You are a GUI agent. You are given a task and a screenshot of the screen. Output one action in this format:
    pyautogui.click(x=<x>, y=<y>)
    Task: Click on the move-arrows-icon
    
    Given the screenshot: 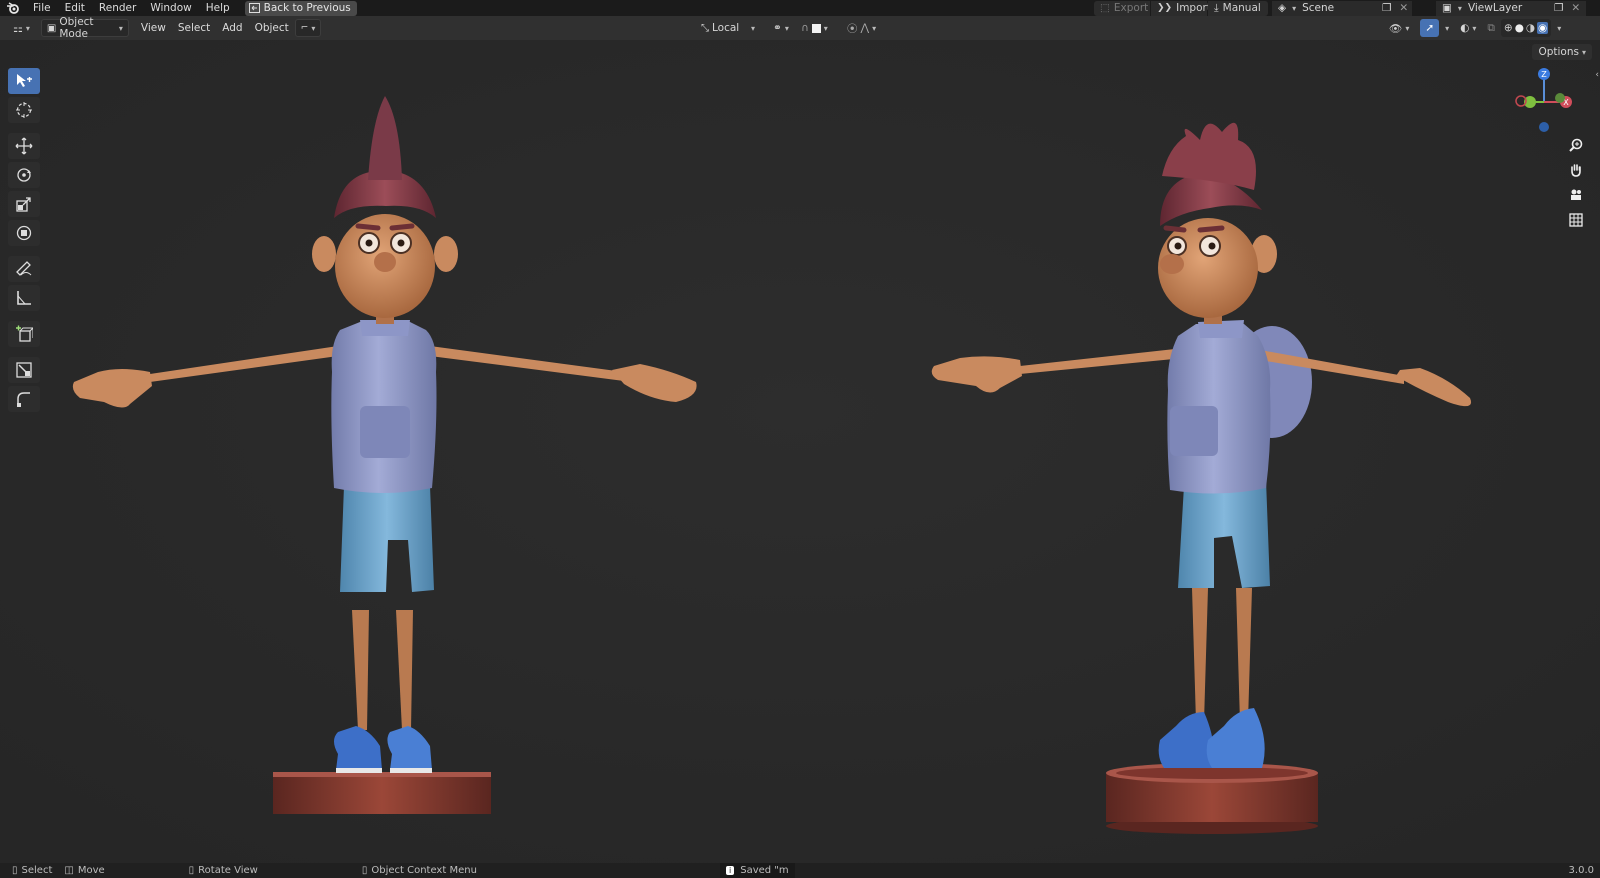 What is the action you would take?
    pyautogui.click(x=24, y=146)
    